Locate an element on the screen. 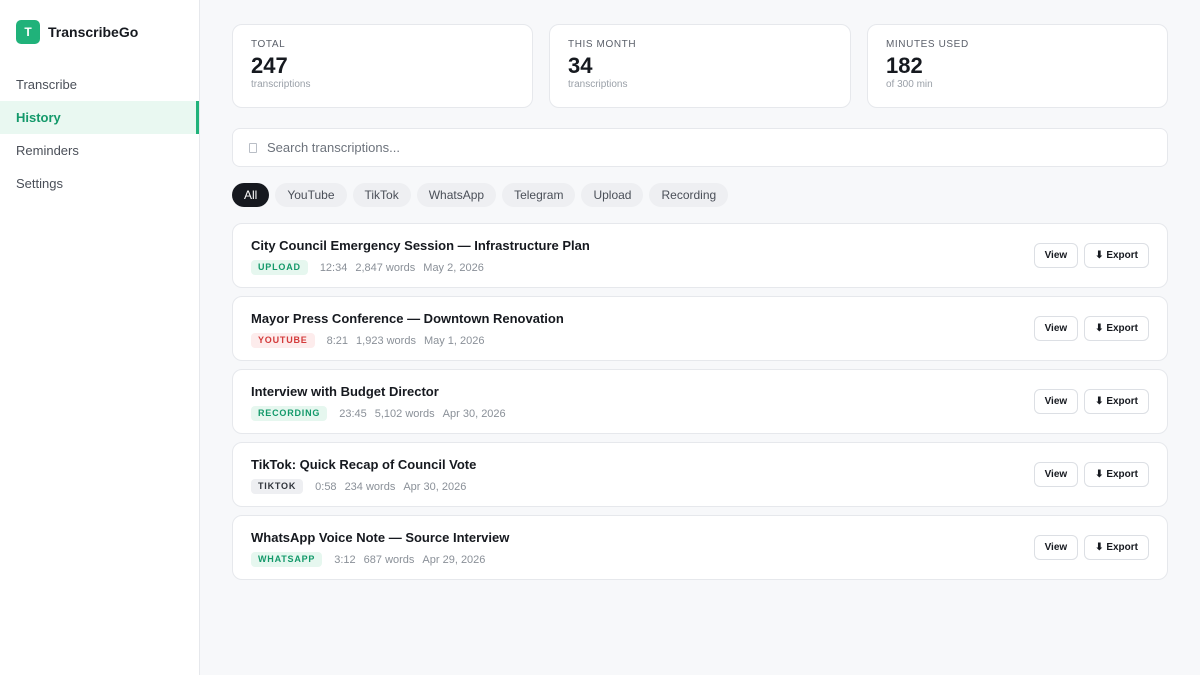 The width and height of the screenshot is (1200, 675). brand: T TranscribeGo is located at coordinates (107, 32).